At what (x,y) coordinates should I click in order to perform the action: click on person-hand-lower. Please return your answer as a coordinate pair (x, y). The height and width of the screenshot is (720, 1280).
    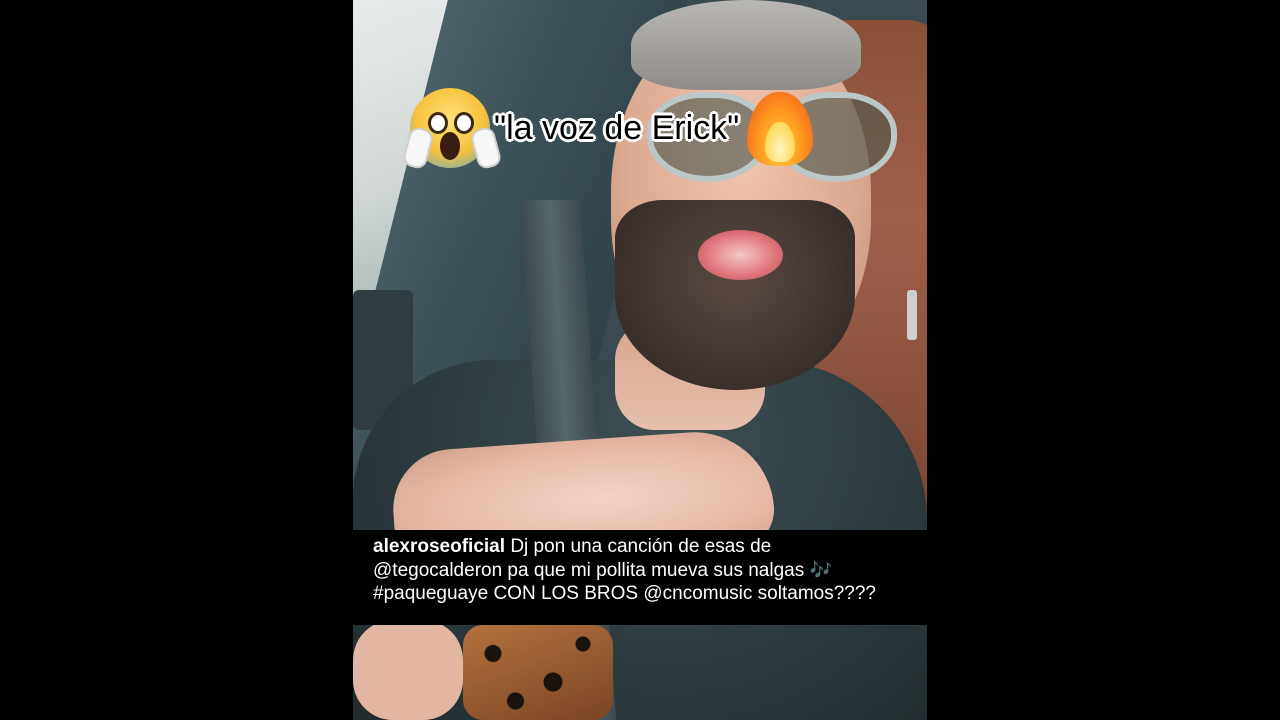
    Looking at the image, I should click on (408, 670).